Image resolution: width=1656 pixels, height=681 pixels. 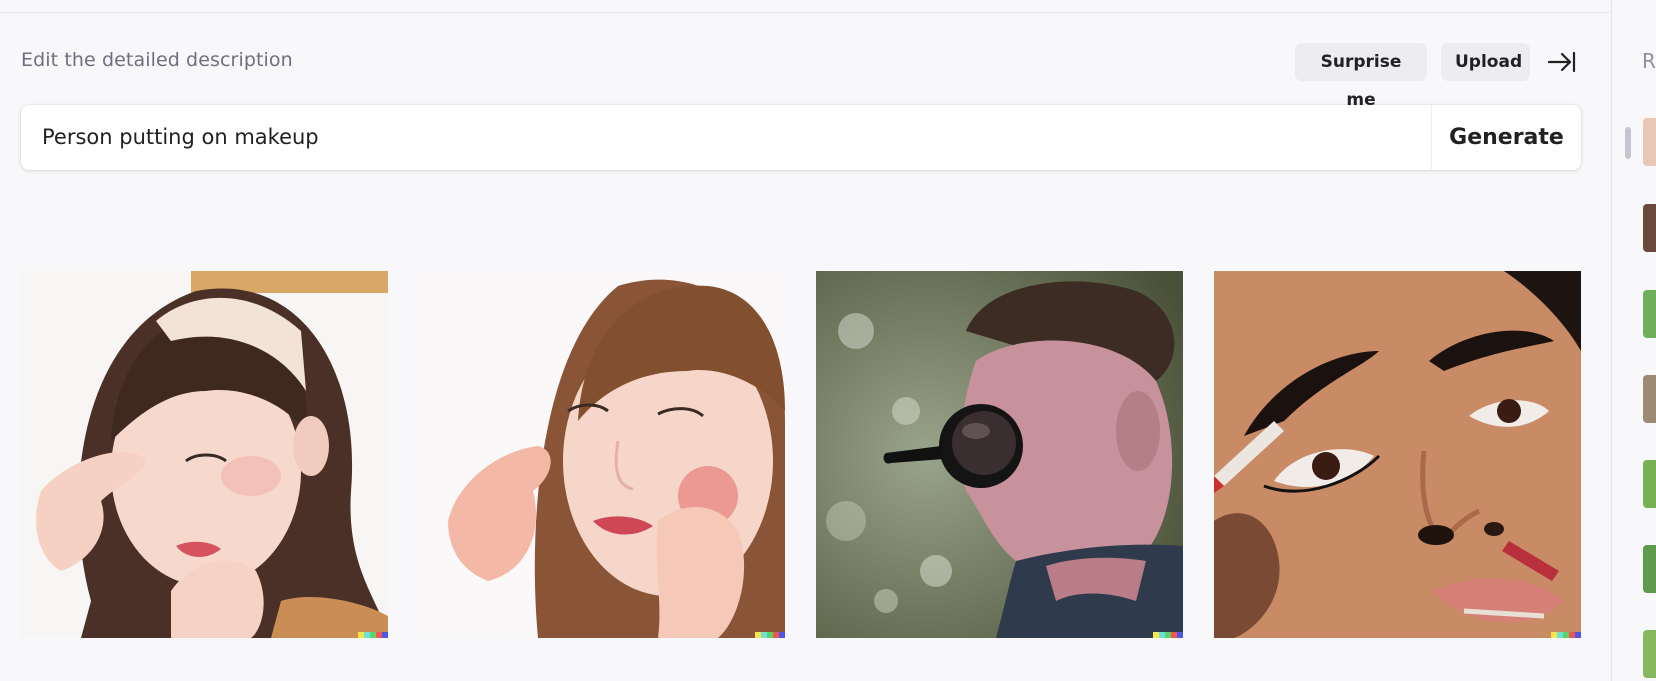 What do you see at coordinates (805, 6) in the screenshot?
I see `top-divider` at bounding box center [805, 6].